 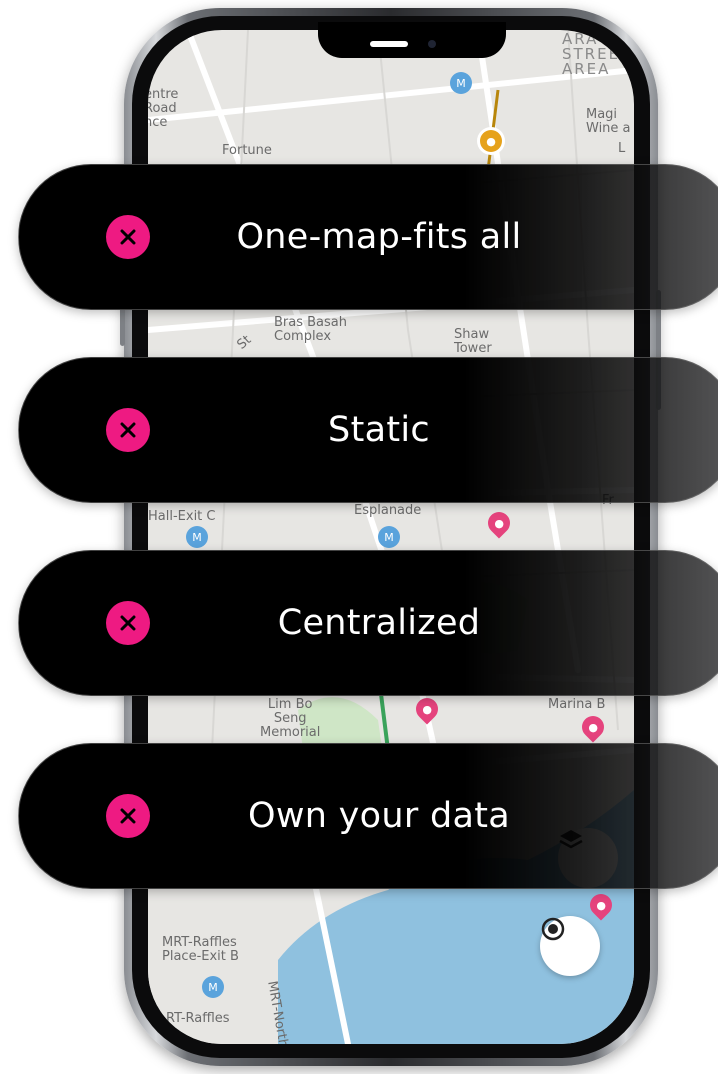 What do you see at coordinates (247, 150) in the screenshot?
I see `map-label-fortune: Fortune` at bounding box center [247, 150].